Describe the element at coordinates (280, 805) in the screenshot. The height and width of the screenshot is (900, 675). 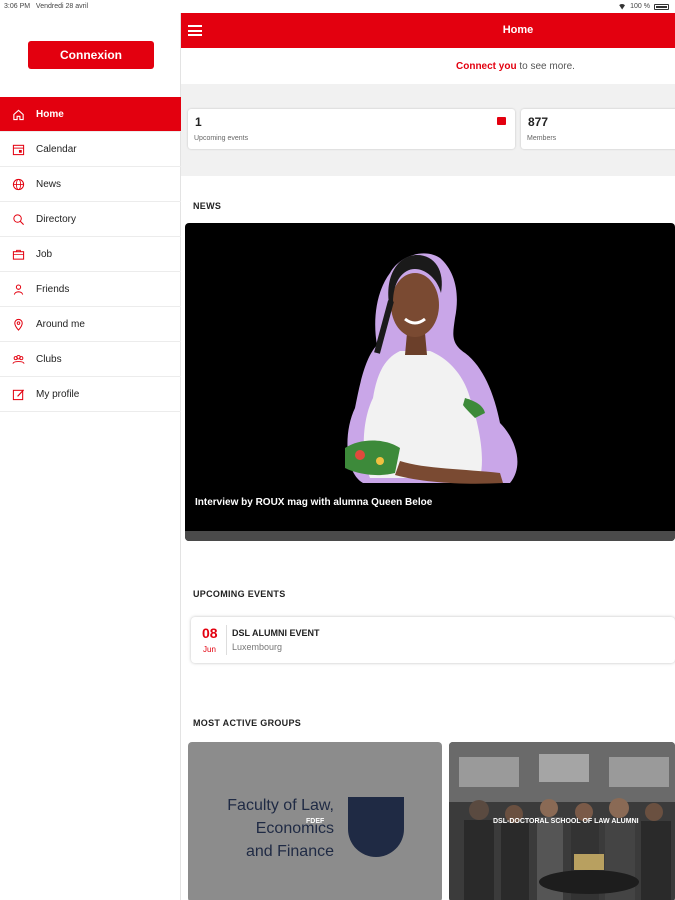
I see `logo-line-1: Faculty of Law,` at that location.